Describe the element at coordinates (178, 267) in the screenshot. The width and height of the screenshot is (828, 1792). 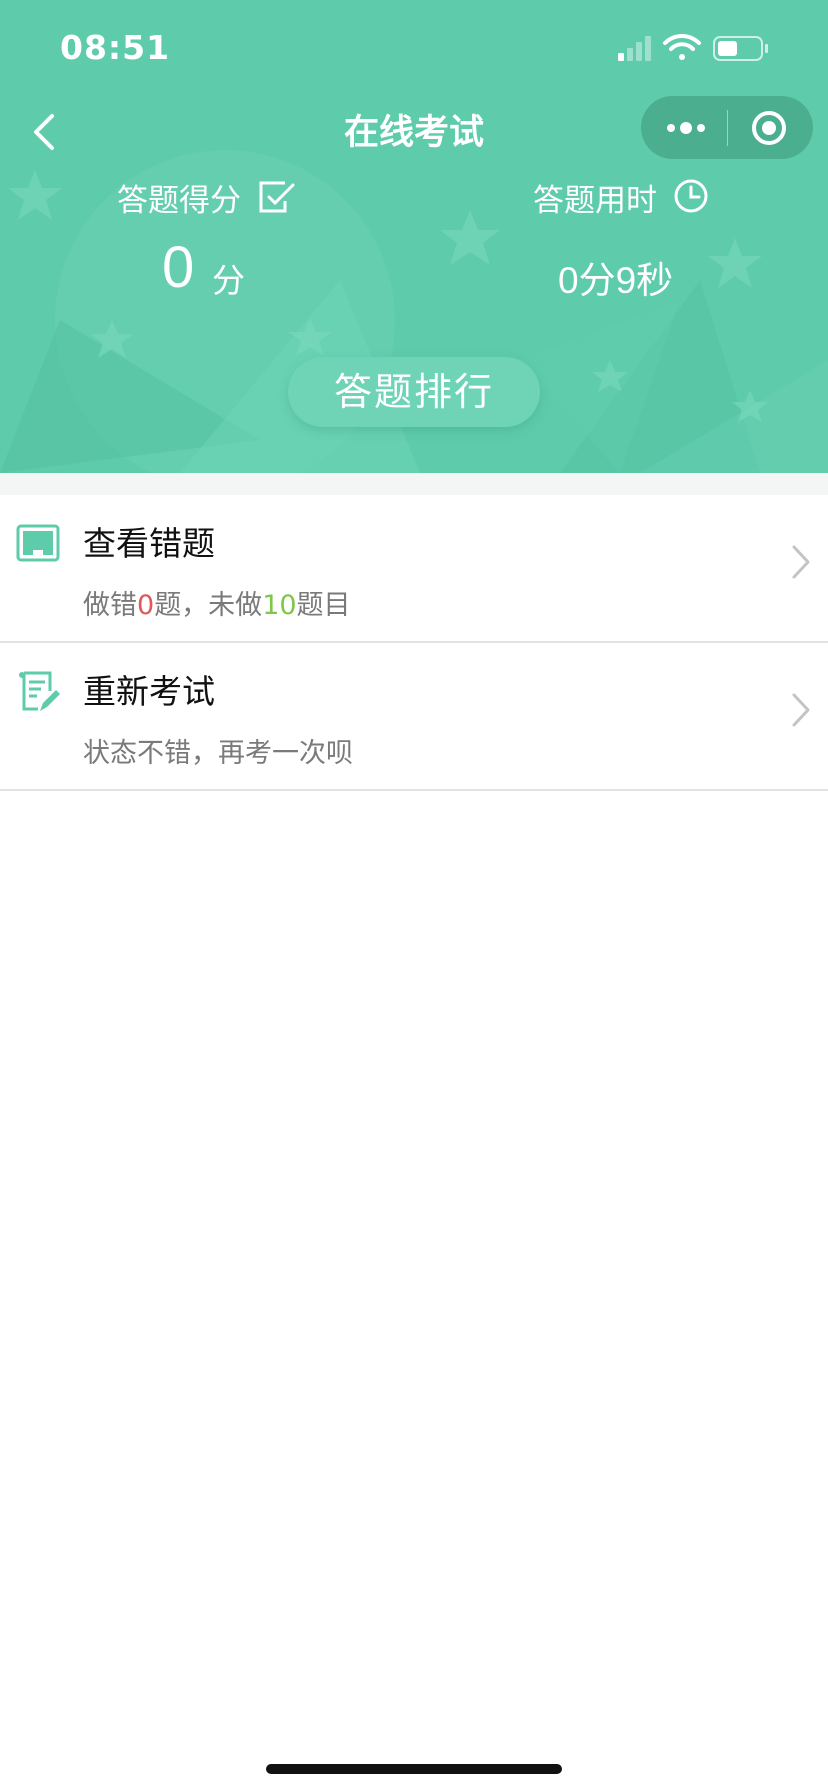
I see `score-value: 0` at that location.